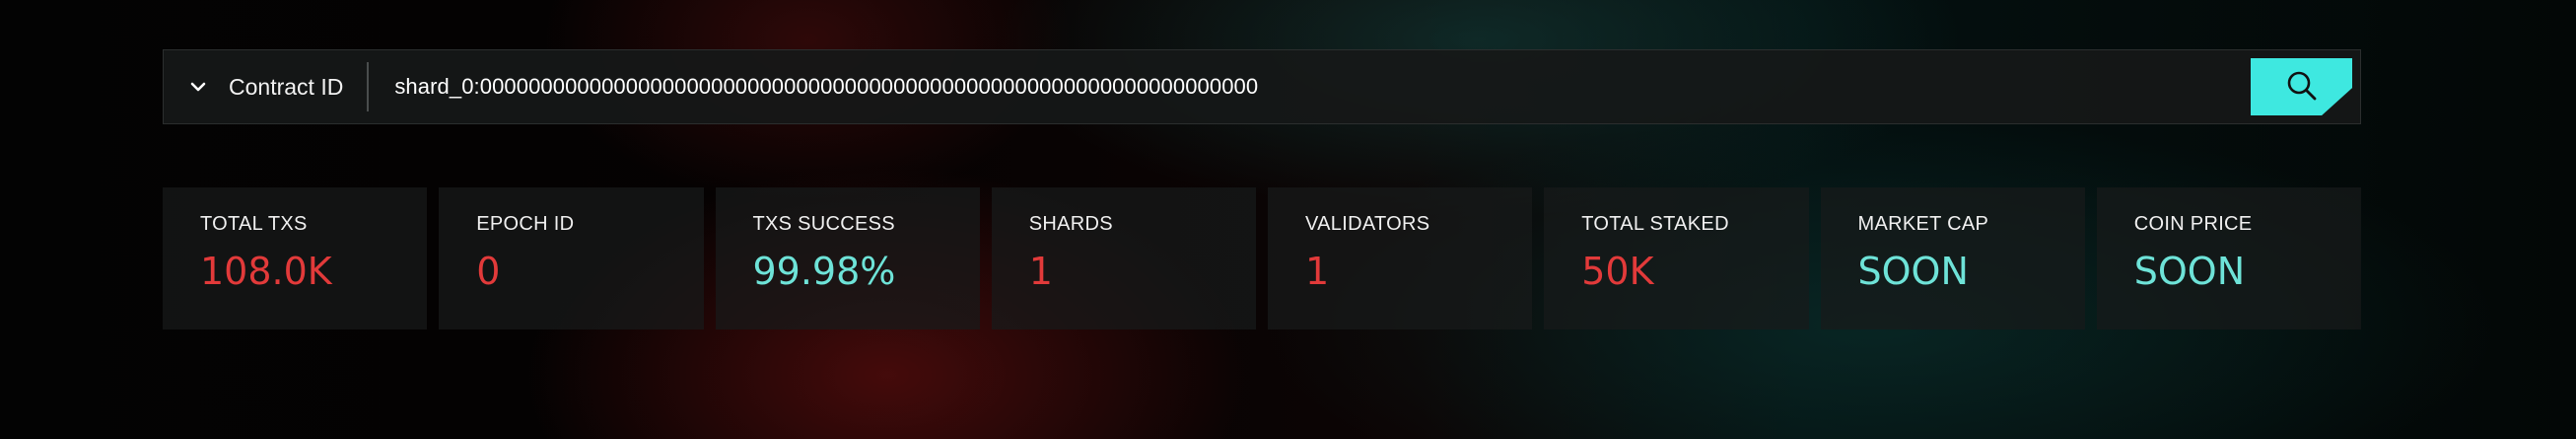 Image resolution: width=2576 pixels, height=439 pixels. Describe the element at coordinates (286, 86) in the screenshot. I see `search-type-label: Contract ID` at that location.